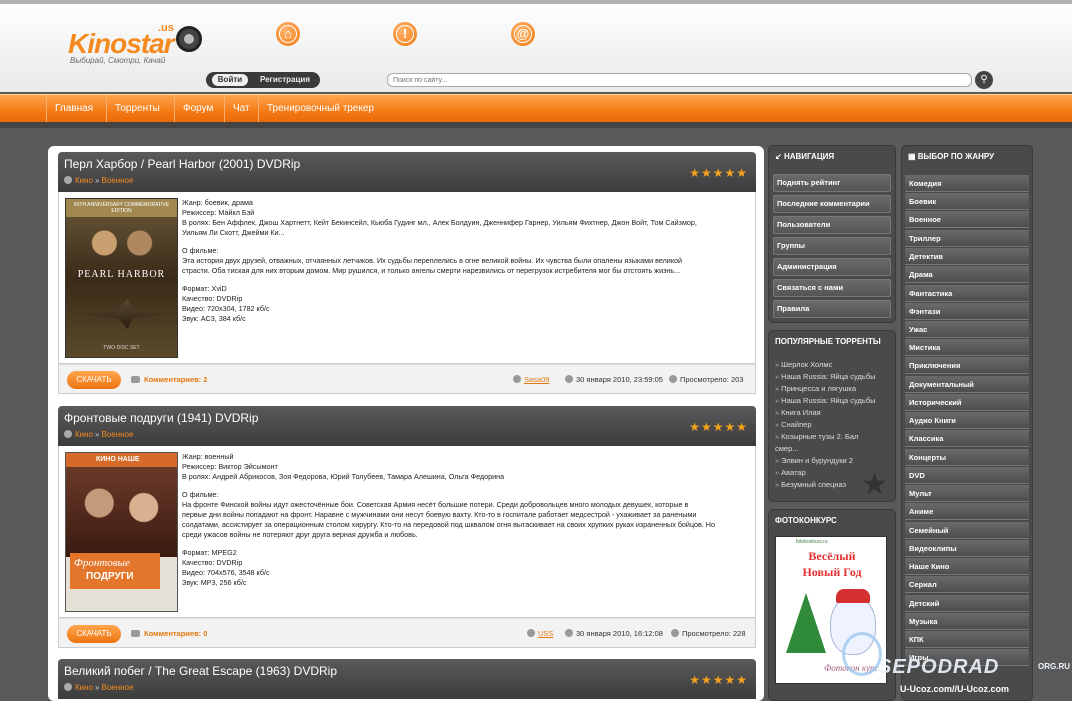  I want to click on nav-item-home: Главная, so click(73, 109).